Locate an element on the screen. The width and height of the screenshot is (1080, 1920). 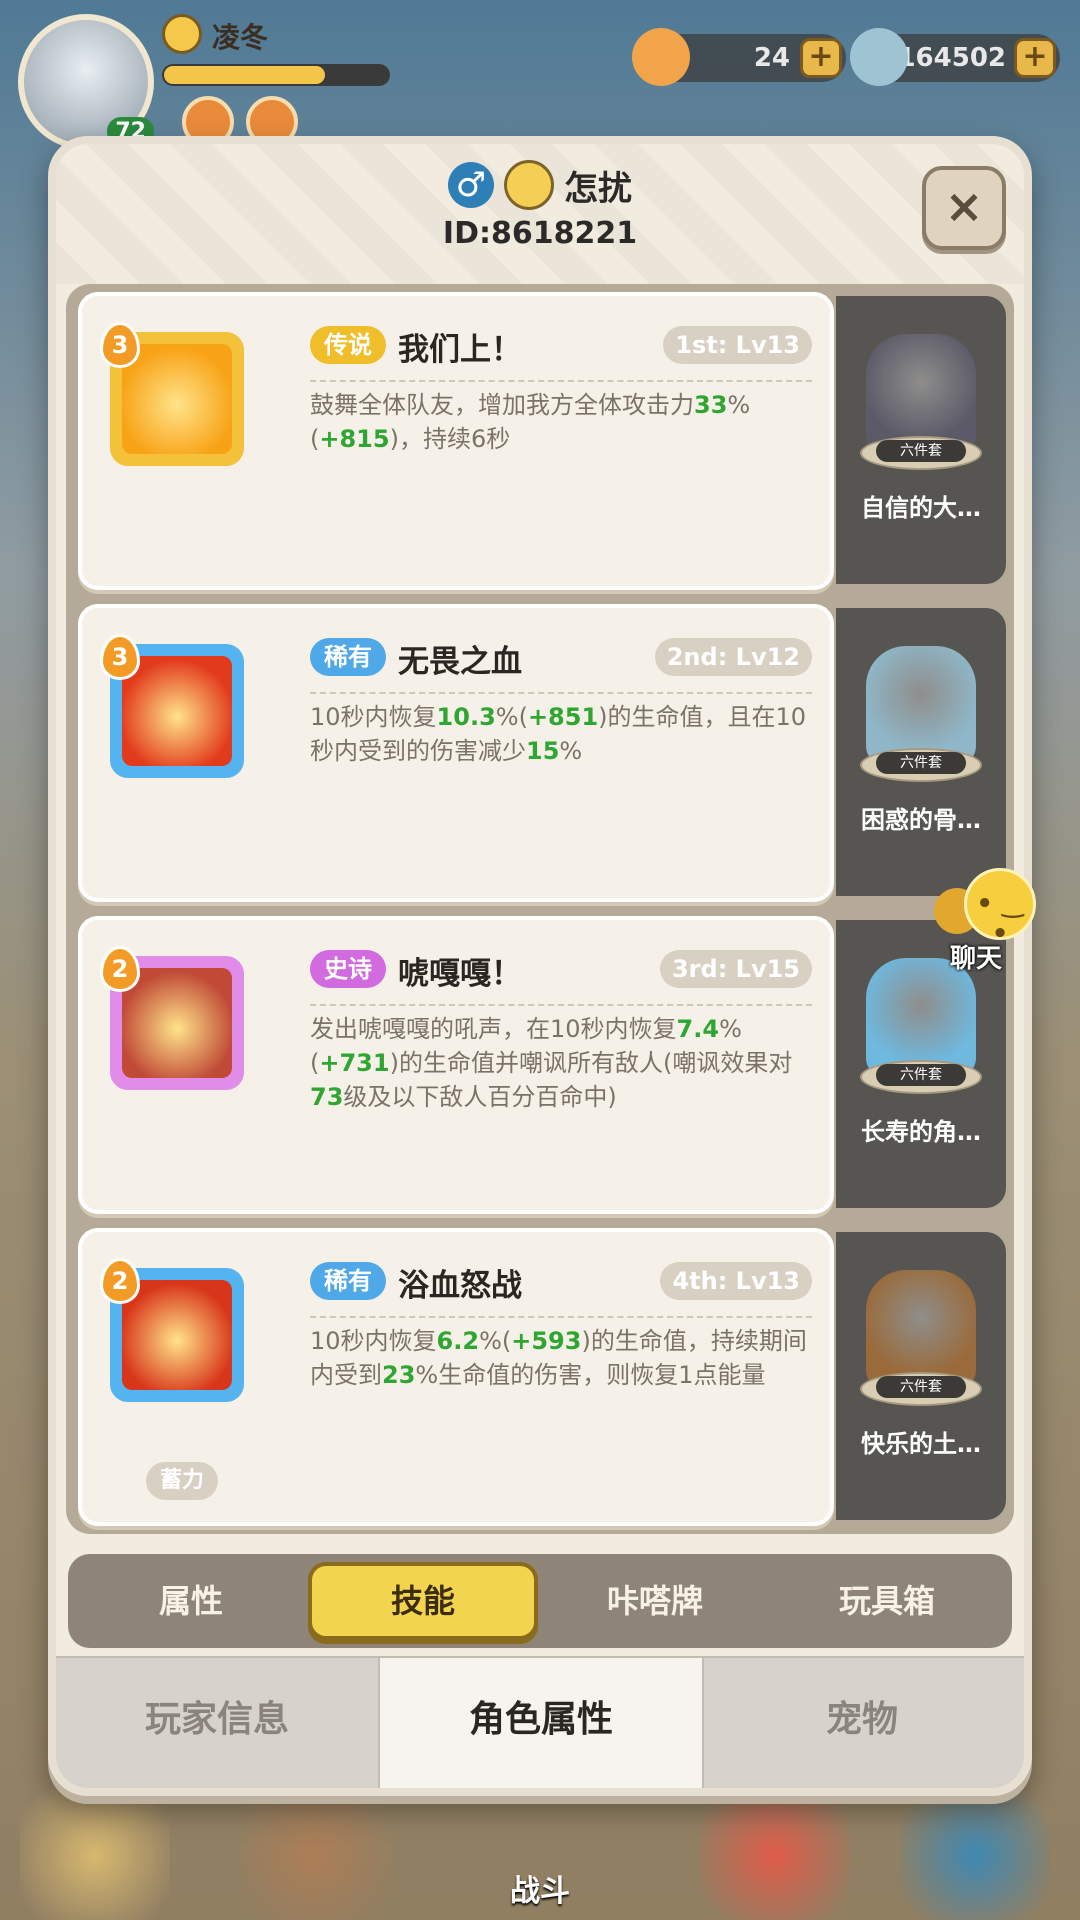
highlight-value: 73 is located at coordinates (327, 1097).